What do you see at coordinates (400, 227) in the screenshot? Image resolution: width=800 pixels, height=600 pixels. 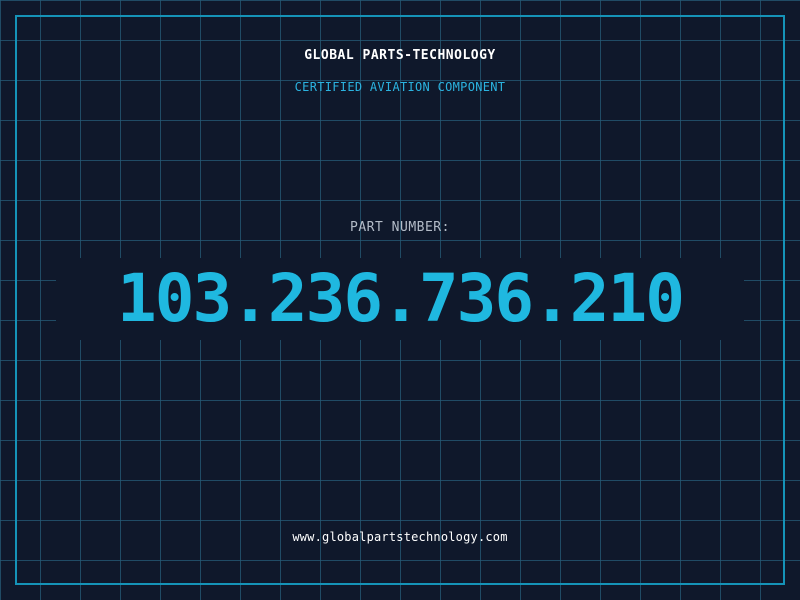 I see `part-number-label: PART NUMBER:` at bounding box center [400, 227].